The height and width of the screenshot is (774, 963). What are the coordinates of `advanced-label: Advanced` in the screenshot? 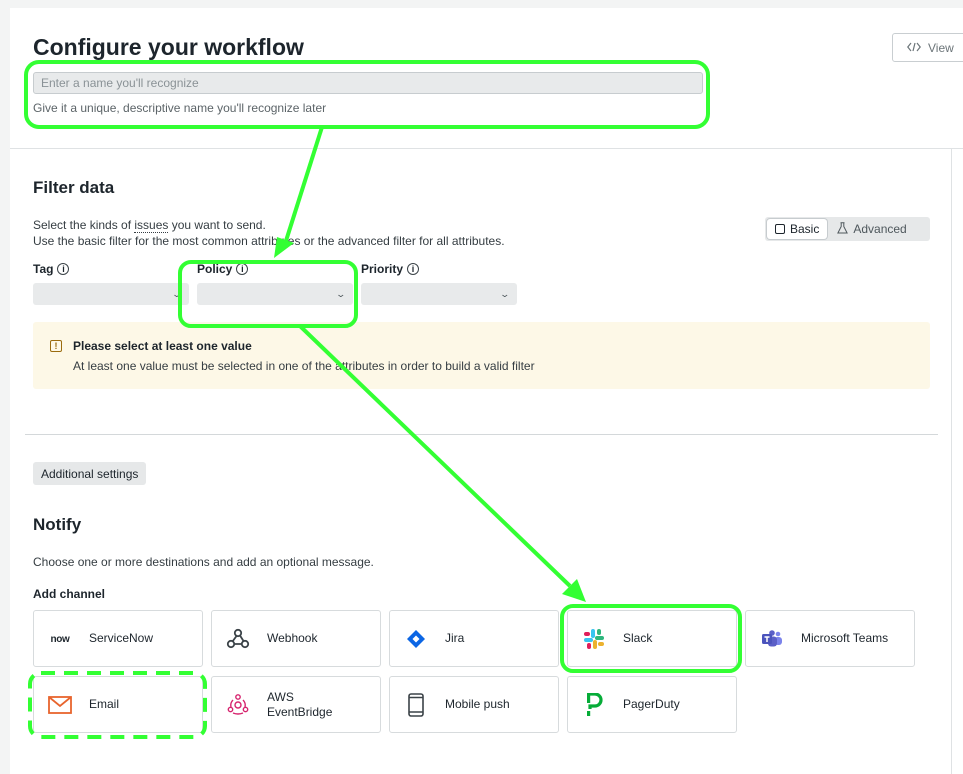 It's located at (880, 229).